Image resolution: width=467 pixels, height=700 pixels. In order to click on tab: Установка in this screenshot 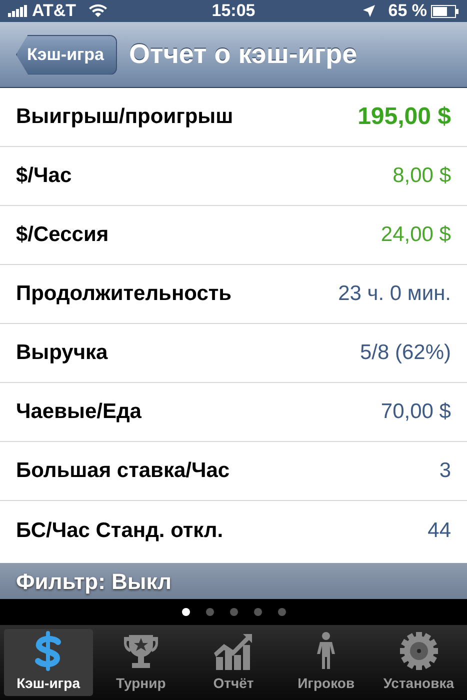, I will do `click(418, 662)`.